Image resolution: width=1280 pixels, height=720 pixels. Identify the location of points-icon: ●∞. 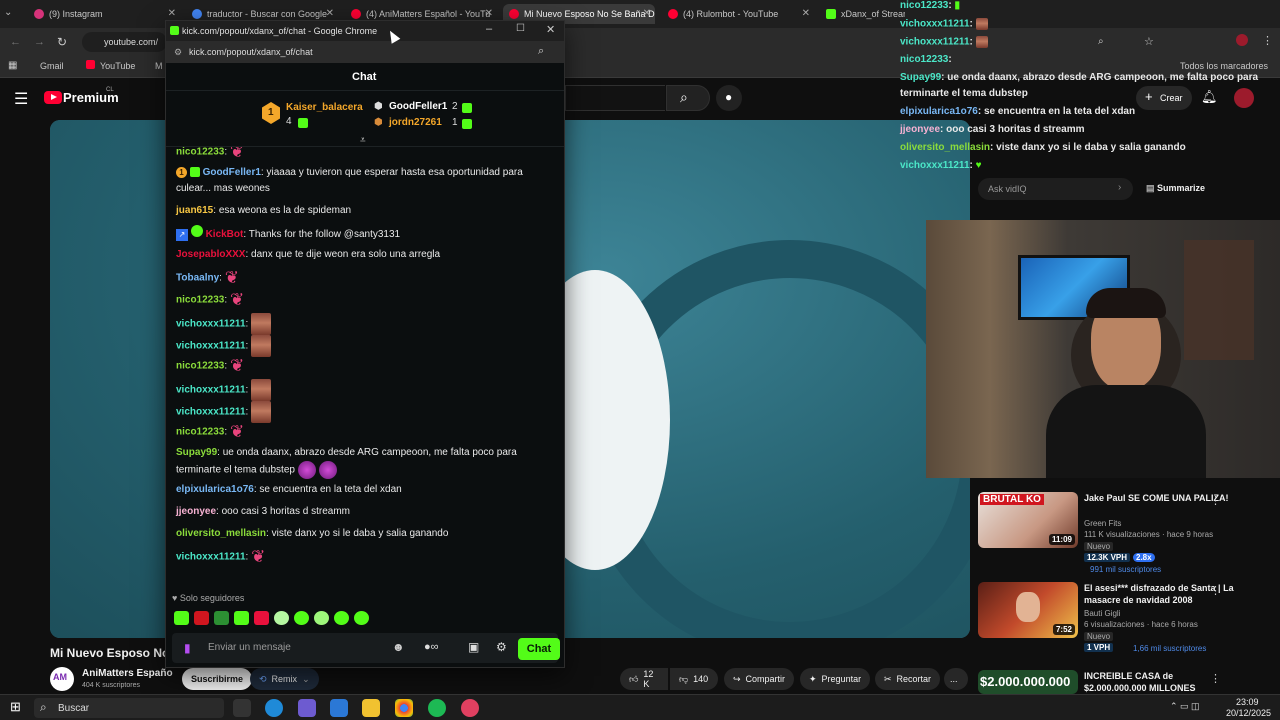
(431, 647).